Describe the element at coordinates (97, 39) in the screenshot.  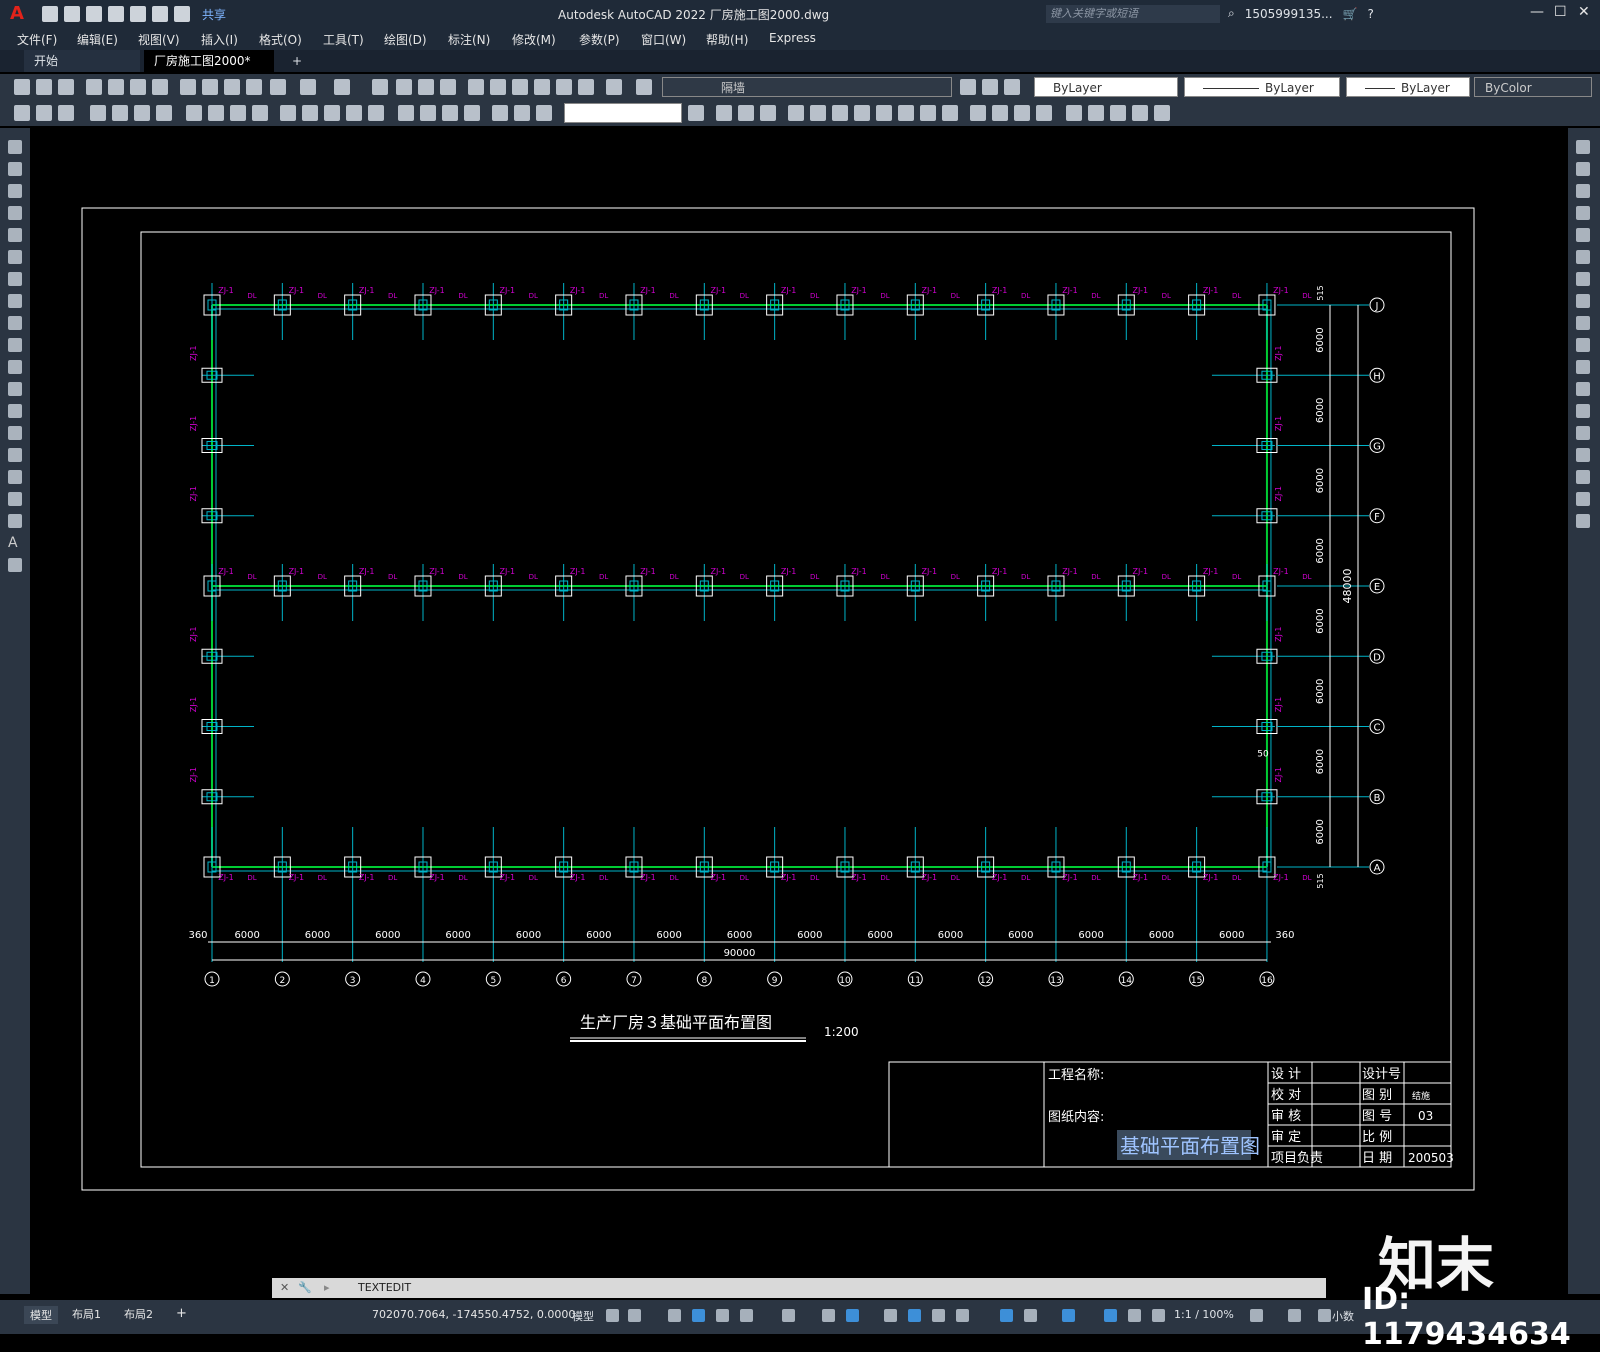
I see `menu-edit: 编辑(E)` at that location.